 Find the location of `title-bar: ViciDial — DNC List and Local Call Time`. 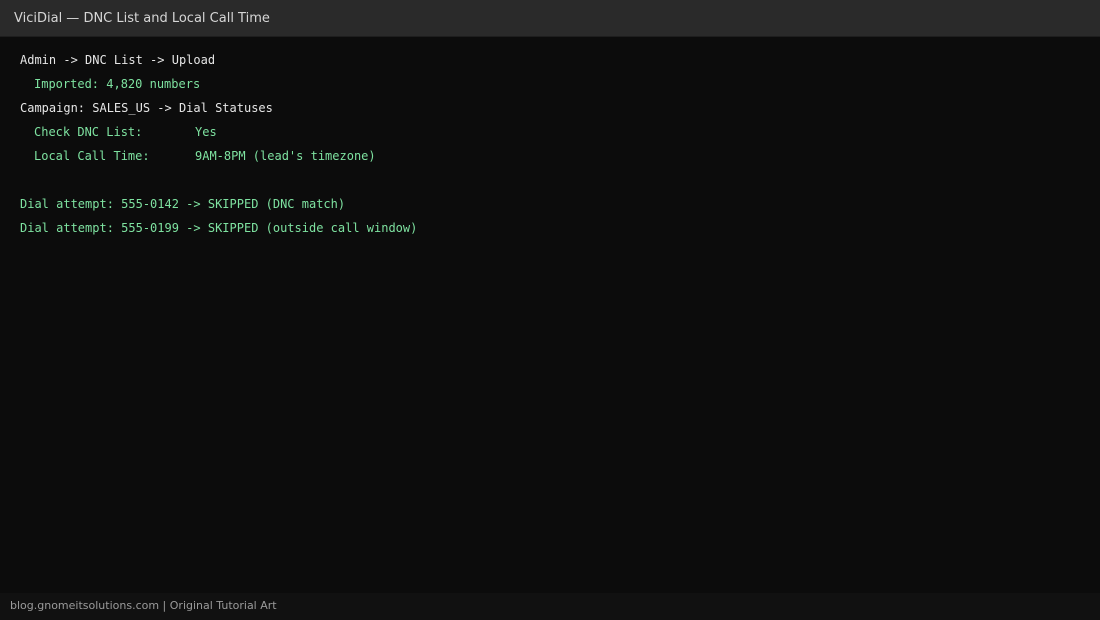

title-bar: ViciDial — DNC List and Local Call Time is located at coordinates (550, 18).